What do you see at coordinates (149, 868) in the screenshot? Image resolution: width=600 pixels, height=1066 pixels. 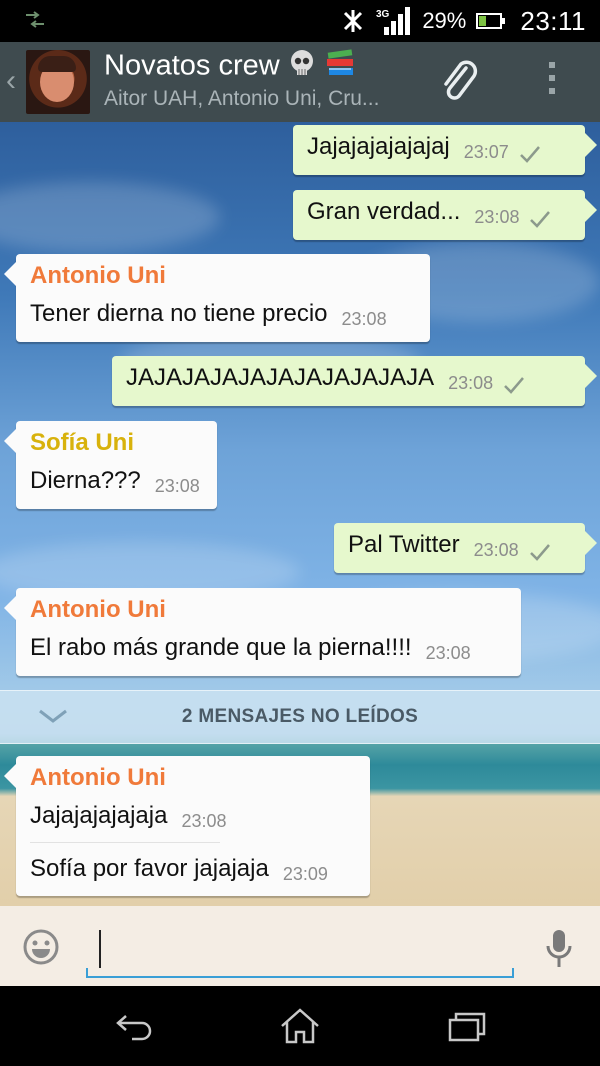 I see `message-text: Sofía por favor jajajaja` at bounding box center [149, 868].